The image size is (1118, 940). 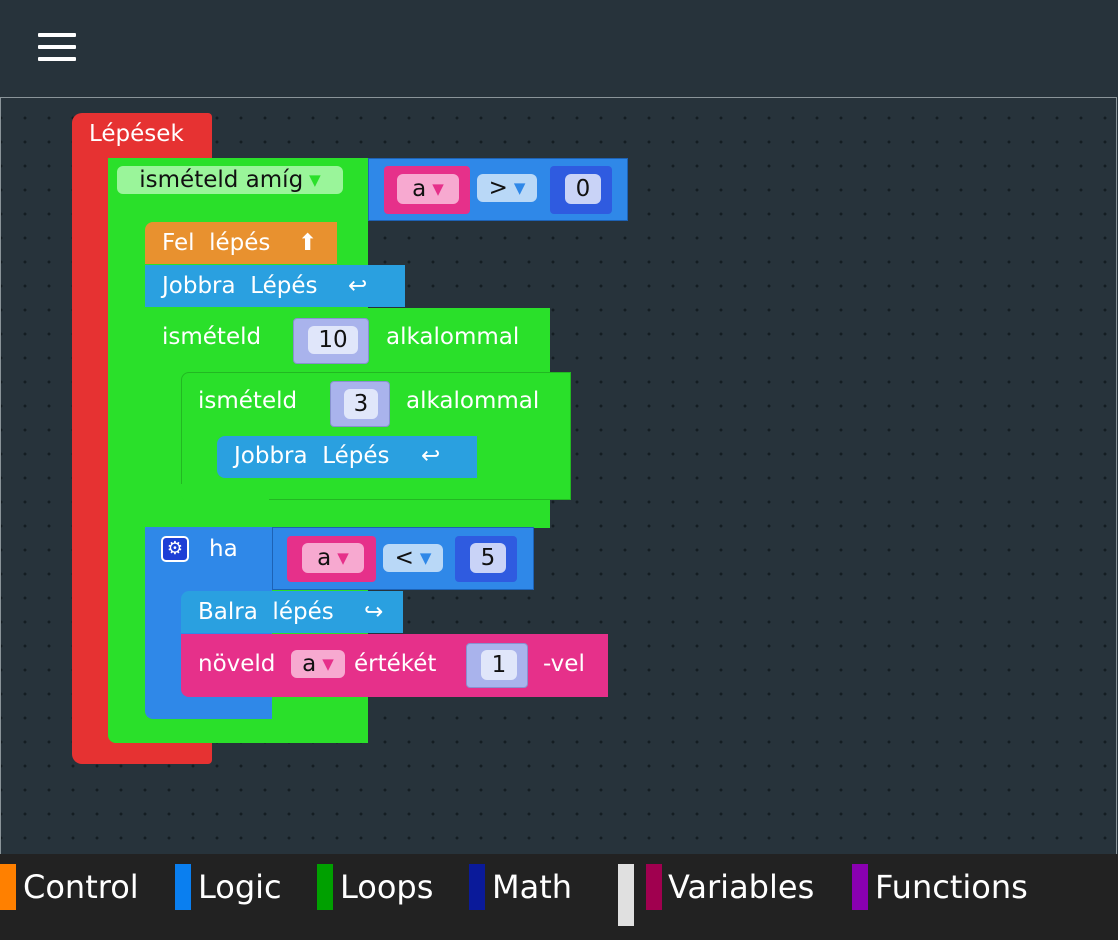 I want to click on operator-symbol: >, so click(x=498, y=187).